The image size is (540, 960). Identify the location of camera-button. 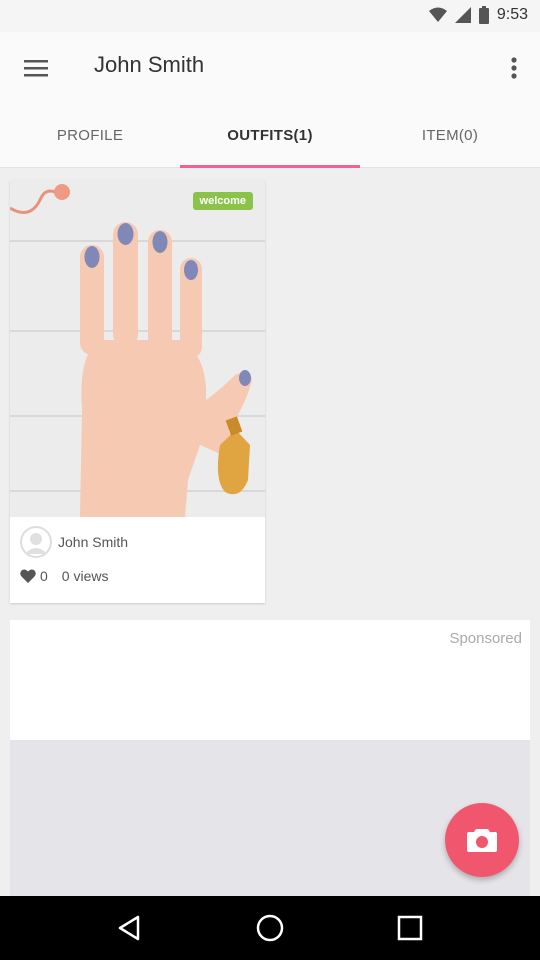
(482, 840).